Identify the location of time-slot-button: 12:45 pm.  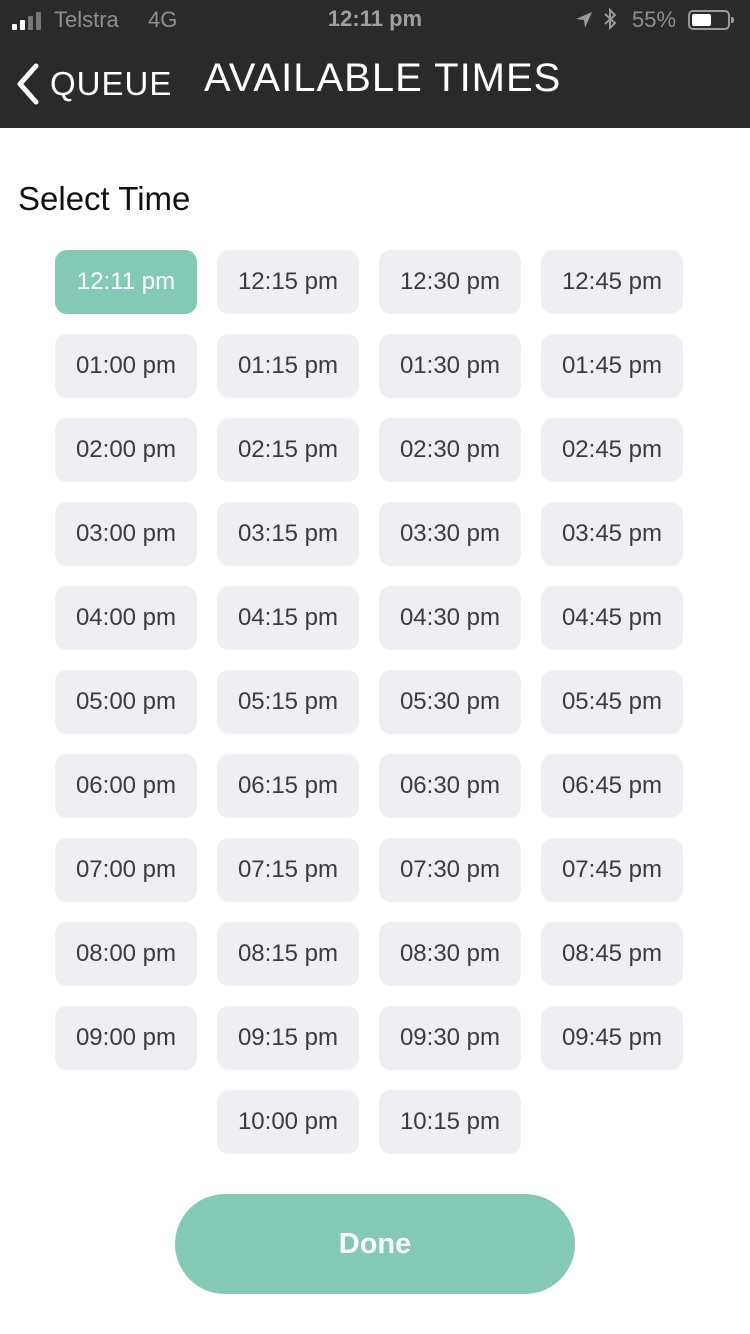
(612, 282).